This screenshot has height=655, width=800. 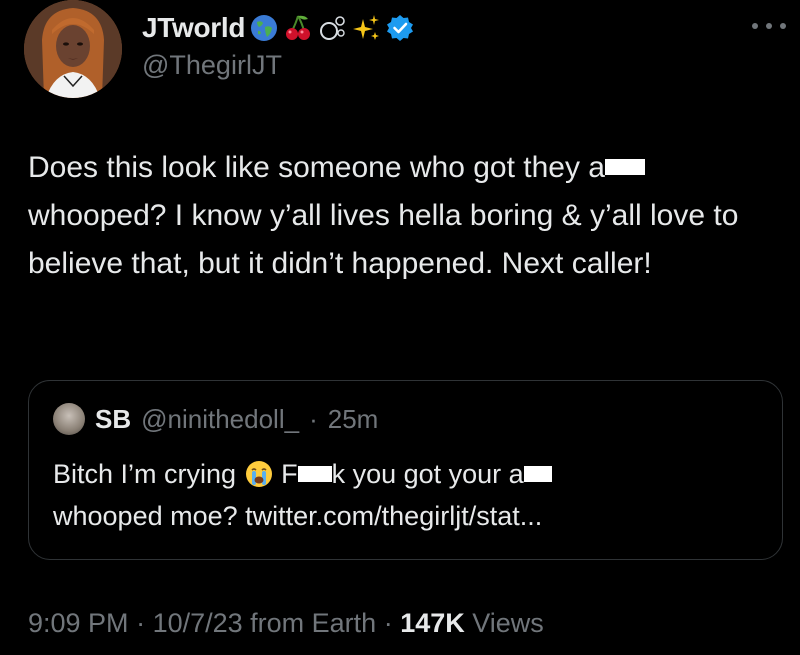 What do you see at coordinates (432, 623) in the screenshot?
I see `views-count: 147K` at bounding box center [432, 623].